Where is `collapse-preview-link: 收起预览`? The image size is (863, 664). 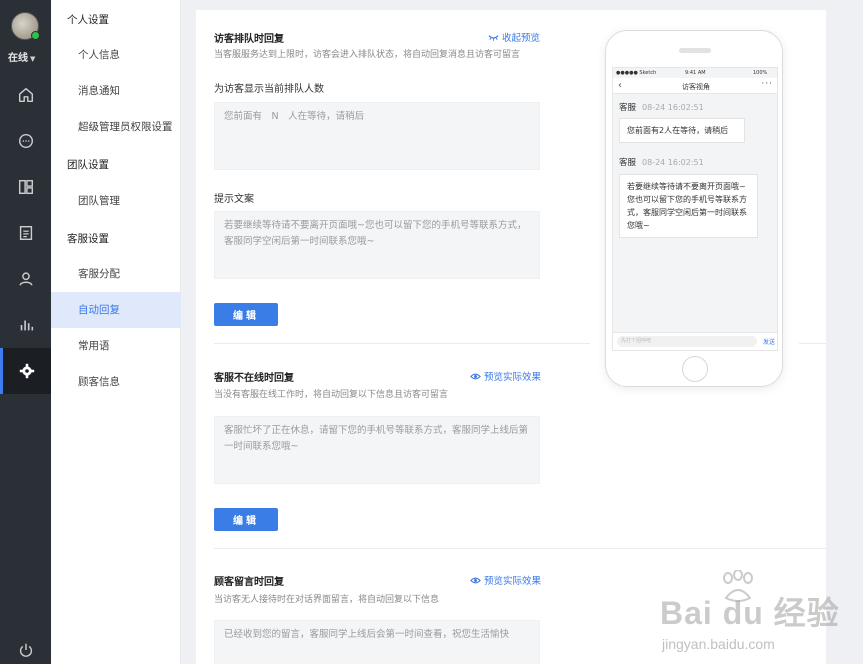 collapse-preview-link: 收起预览 is located at coordinates (514, 37).